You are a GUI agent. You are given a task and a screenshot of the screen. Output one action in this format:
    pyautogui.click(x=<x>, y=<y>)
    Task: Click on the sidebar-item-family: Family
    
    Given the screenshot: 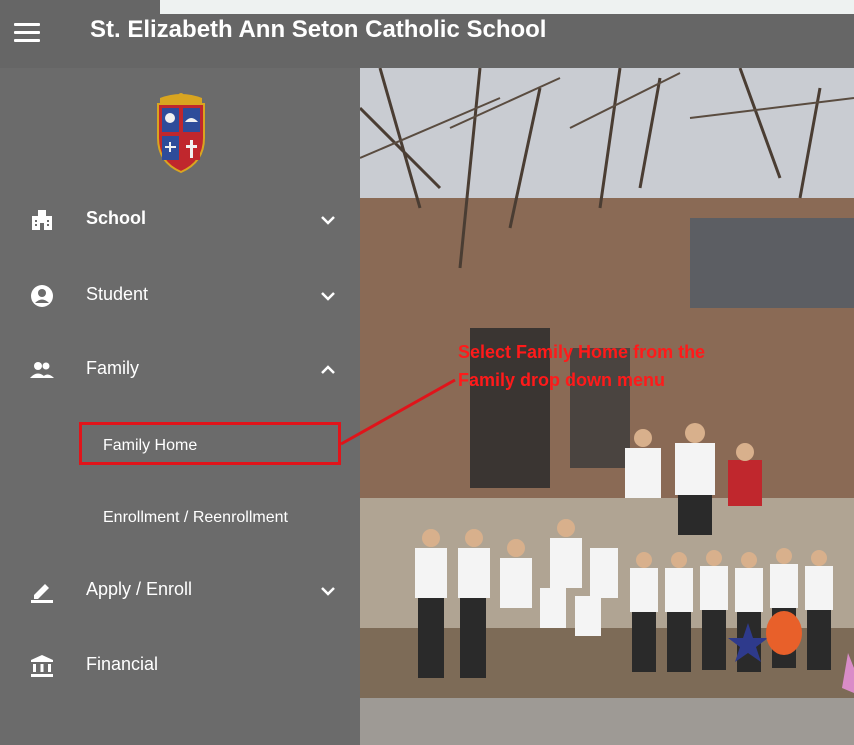 What is the action you would take?
    pyautogui.click(x=180, y=370)
    